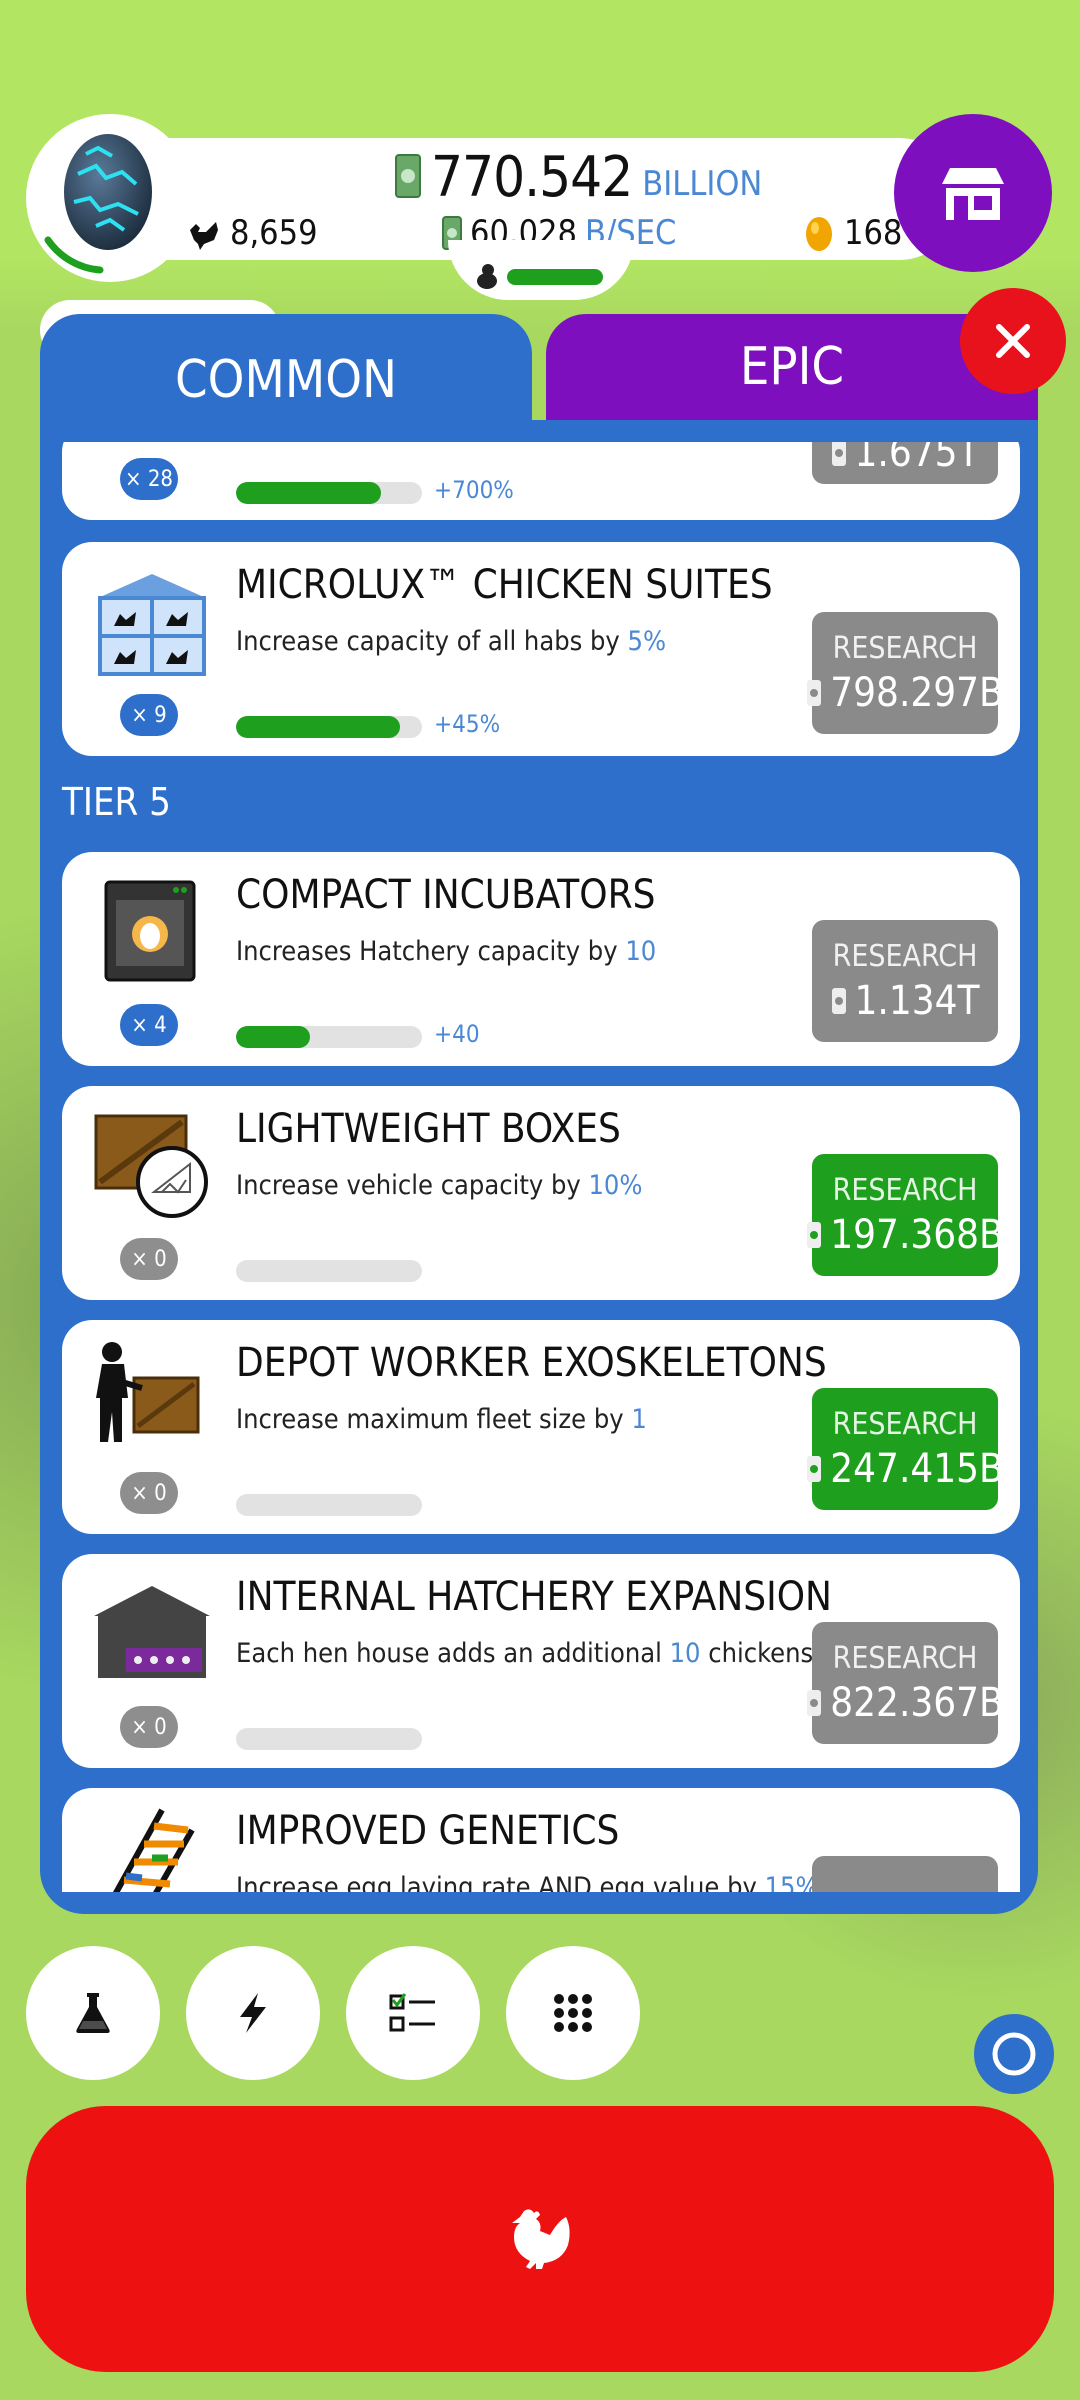 The width and height of the screenshot is (1080, 2400). What do you see at coordinates (873, 233) in the screenshot?
I see `golden-egg-count: 168` at bounding box center [873, 233].